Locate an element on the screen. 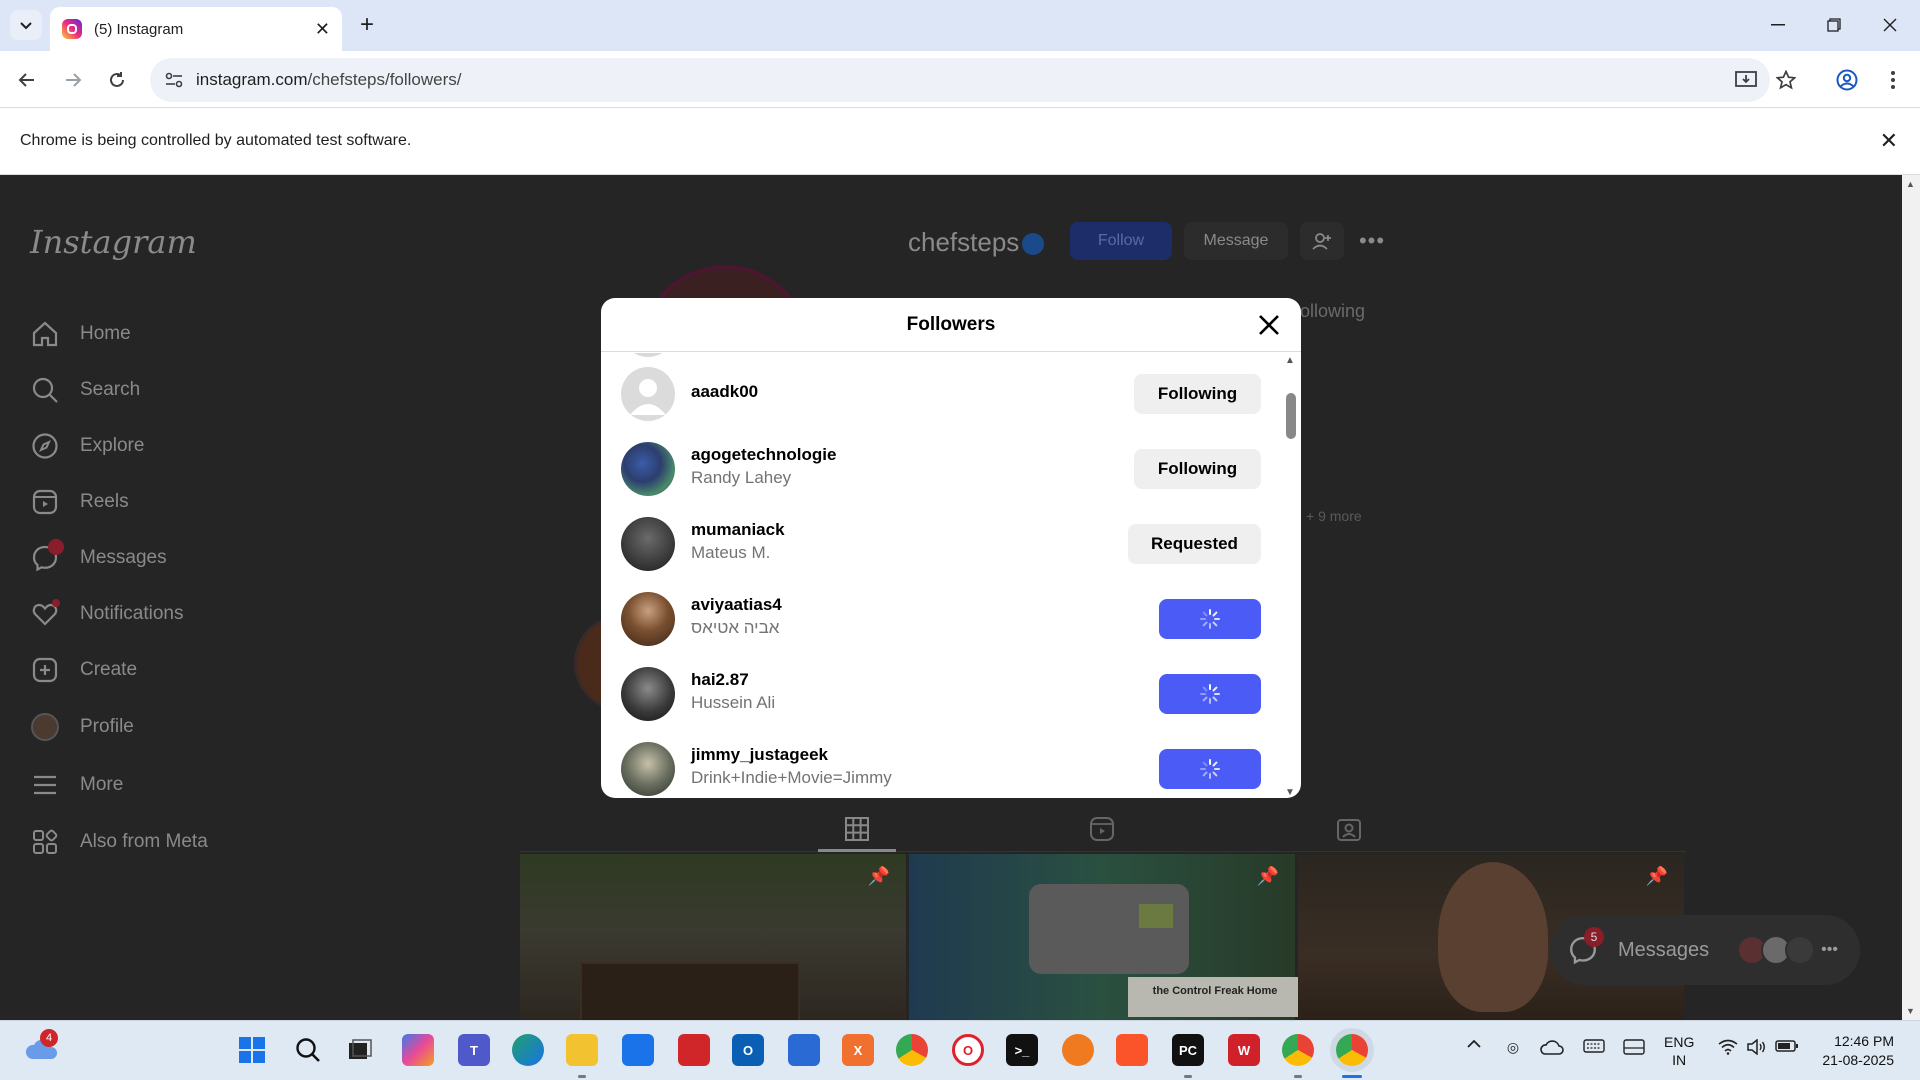 This screenshot has height=1080, width=1920. microsoft-store-app is located at coordinates (638, 1050).